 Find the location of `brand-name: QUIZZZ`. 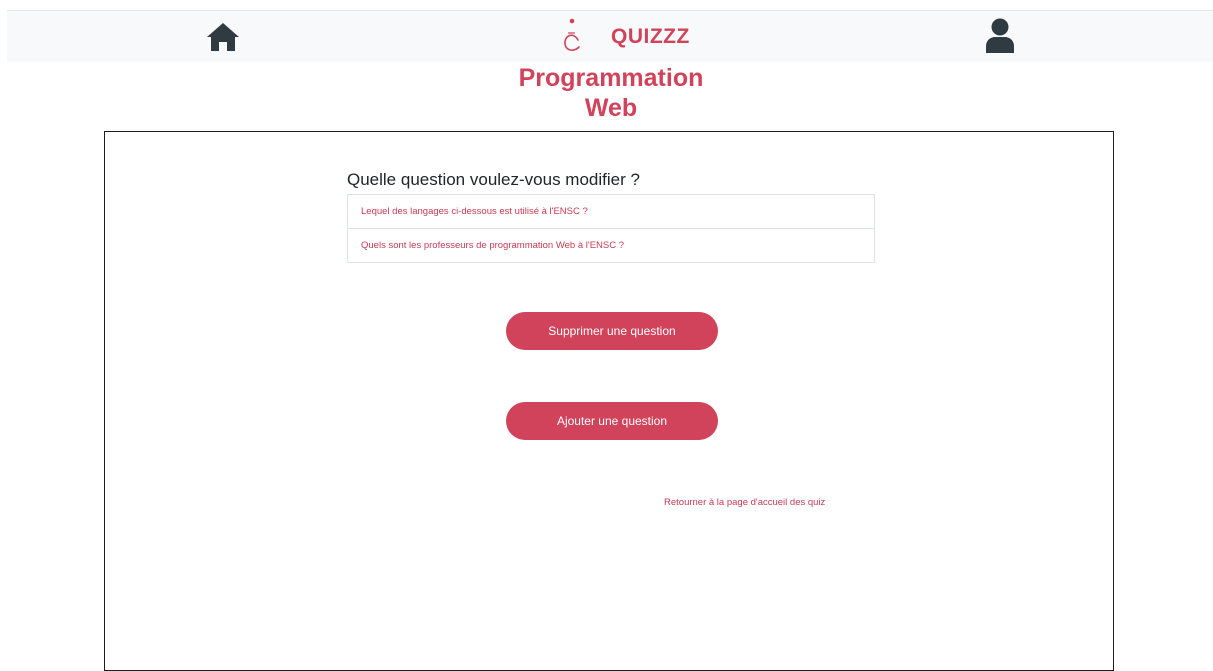

brand-name: QUIZZZ is located at coordinates (650, 36).